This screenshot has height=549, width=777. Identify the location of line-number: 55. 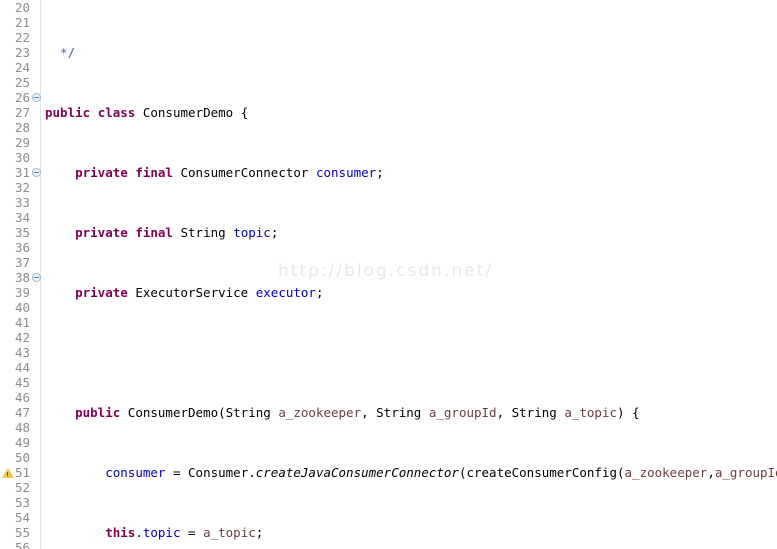
(22, 532).